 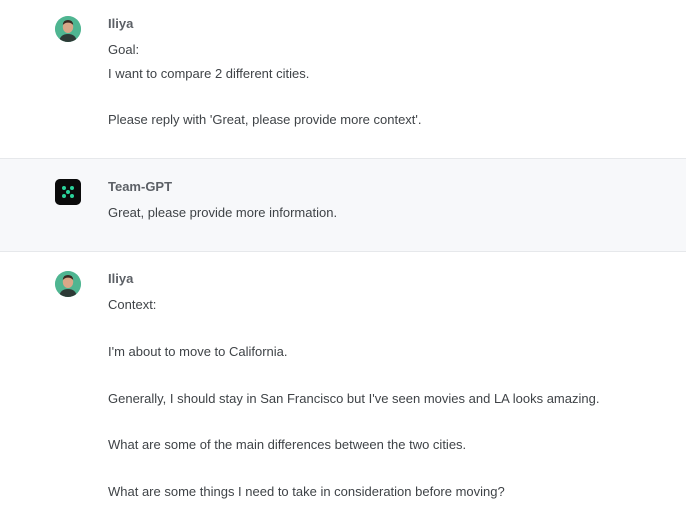 I want to click on message-text-line: Goal:, so click(x=124, y=49).